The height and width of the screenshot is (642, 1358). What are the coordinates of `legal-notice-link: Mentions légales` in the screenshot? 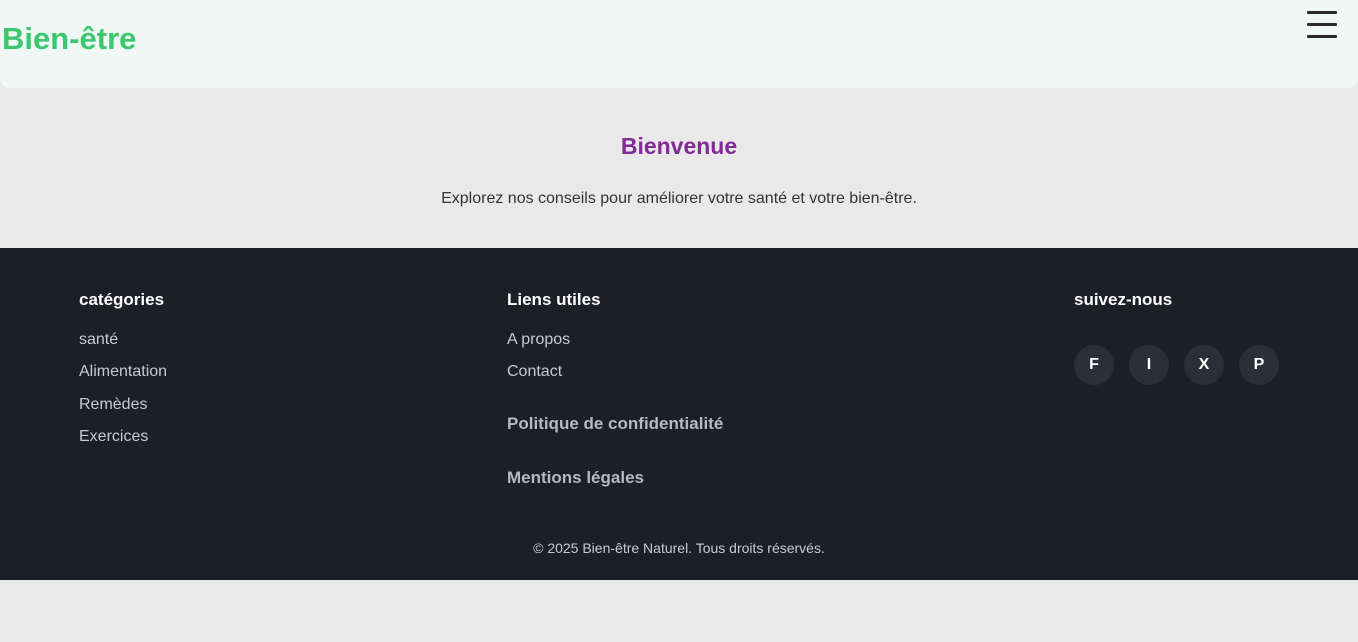 It's located at (575, 478).